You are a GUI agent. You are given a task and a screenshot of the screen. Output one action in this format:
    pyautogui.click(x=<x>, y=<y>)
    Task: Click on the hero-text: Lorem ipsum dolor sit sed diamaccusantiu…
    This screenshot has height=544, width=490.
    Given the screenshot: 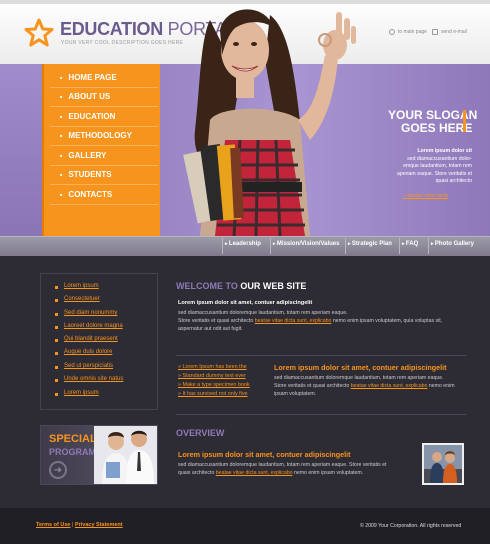 What is the action you would take?
    pyautogui.click(x=432, y=167)
    